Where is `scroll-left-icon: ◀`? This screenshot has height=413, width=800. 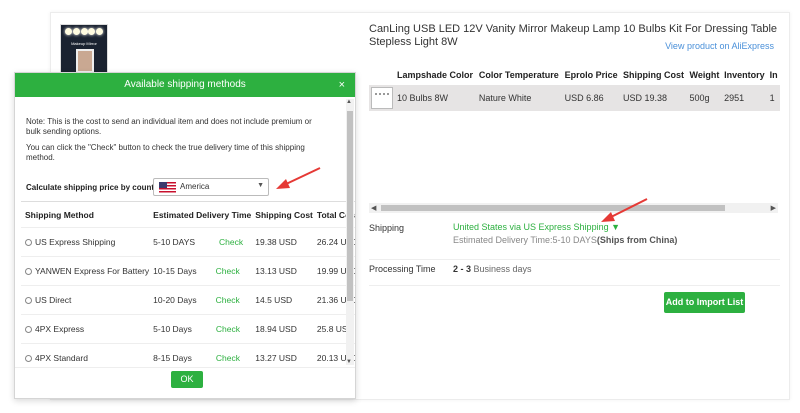
scroll-left-icon: ◀ is located at coordinates (373, 208).